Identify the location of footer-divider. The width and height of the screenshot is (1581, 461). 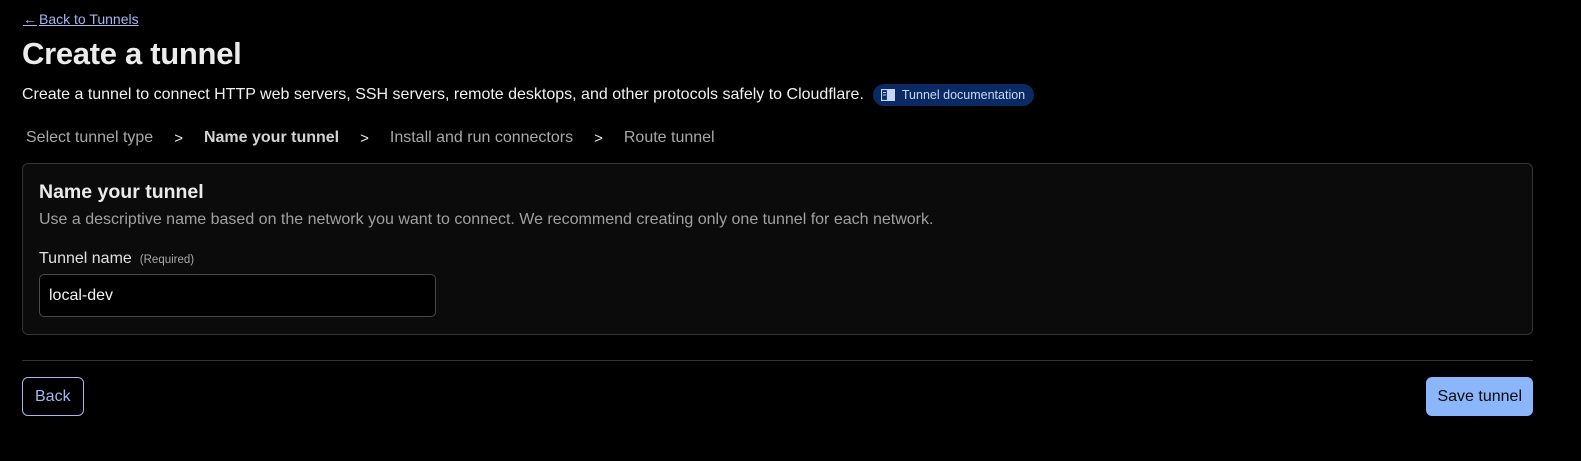
(777, 360).